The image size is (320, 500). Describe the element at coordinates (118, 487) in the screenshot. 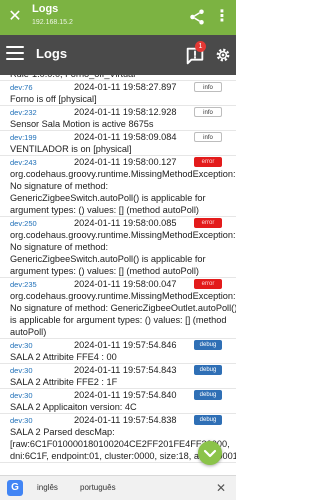

I see `translate-bar: G inglês português ✕` at that location.